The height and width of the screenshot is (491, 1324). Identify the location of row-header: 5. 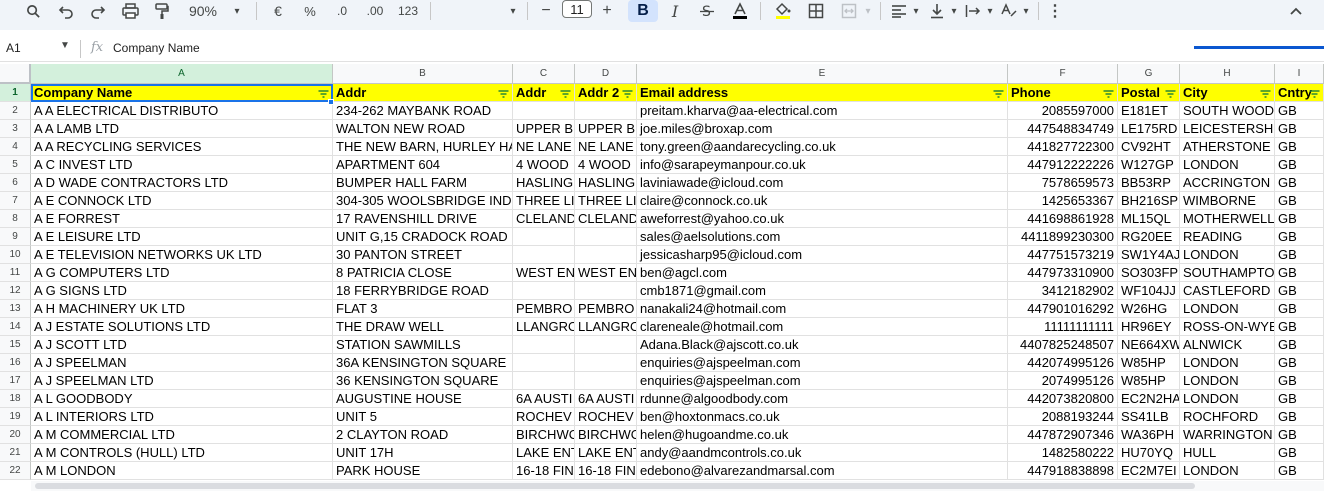
(15, 165).